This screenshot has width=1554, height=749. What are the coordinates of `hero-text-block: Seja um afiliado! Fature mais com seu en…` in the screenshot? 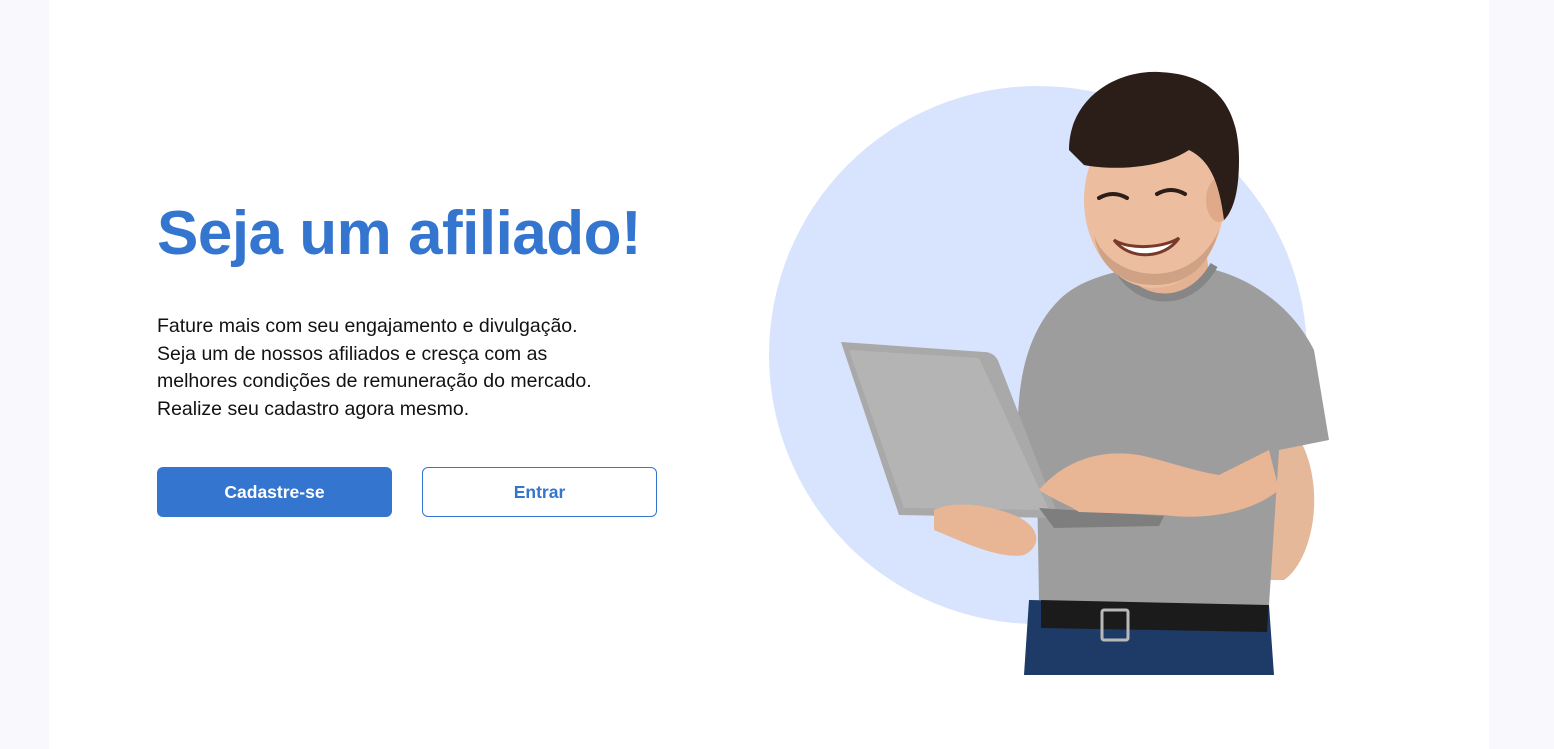 It's located at (417, 309).